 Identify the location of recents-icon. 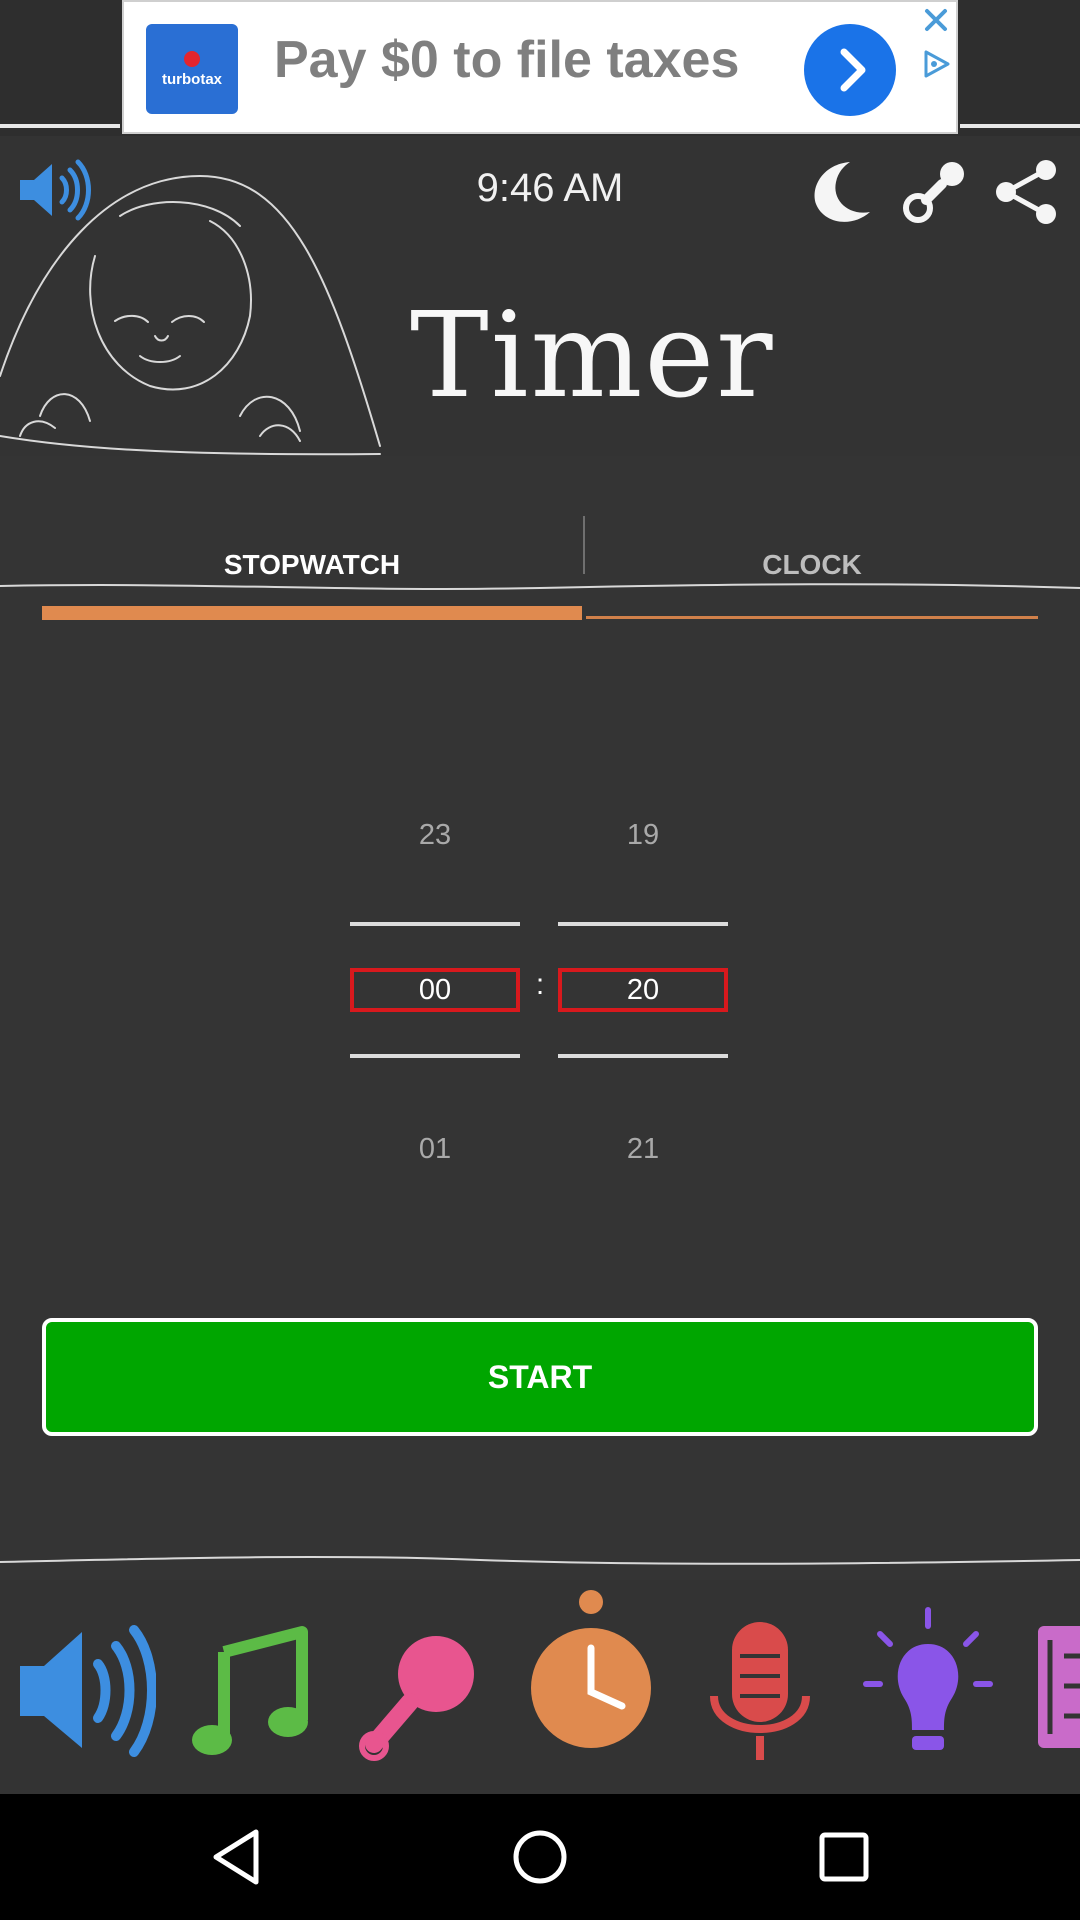
(844, 1857).